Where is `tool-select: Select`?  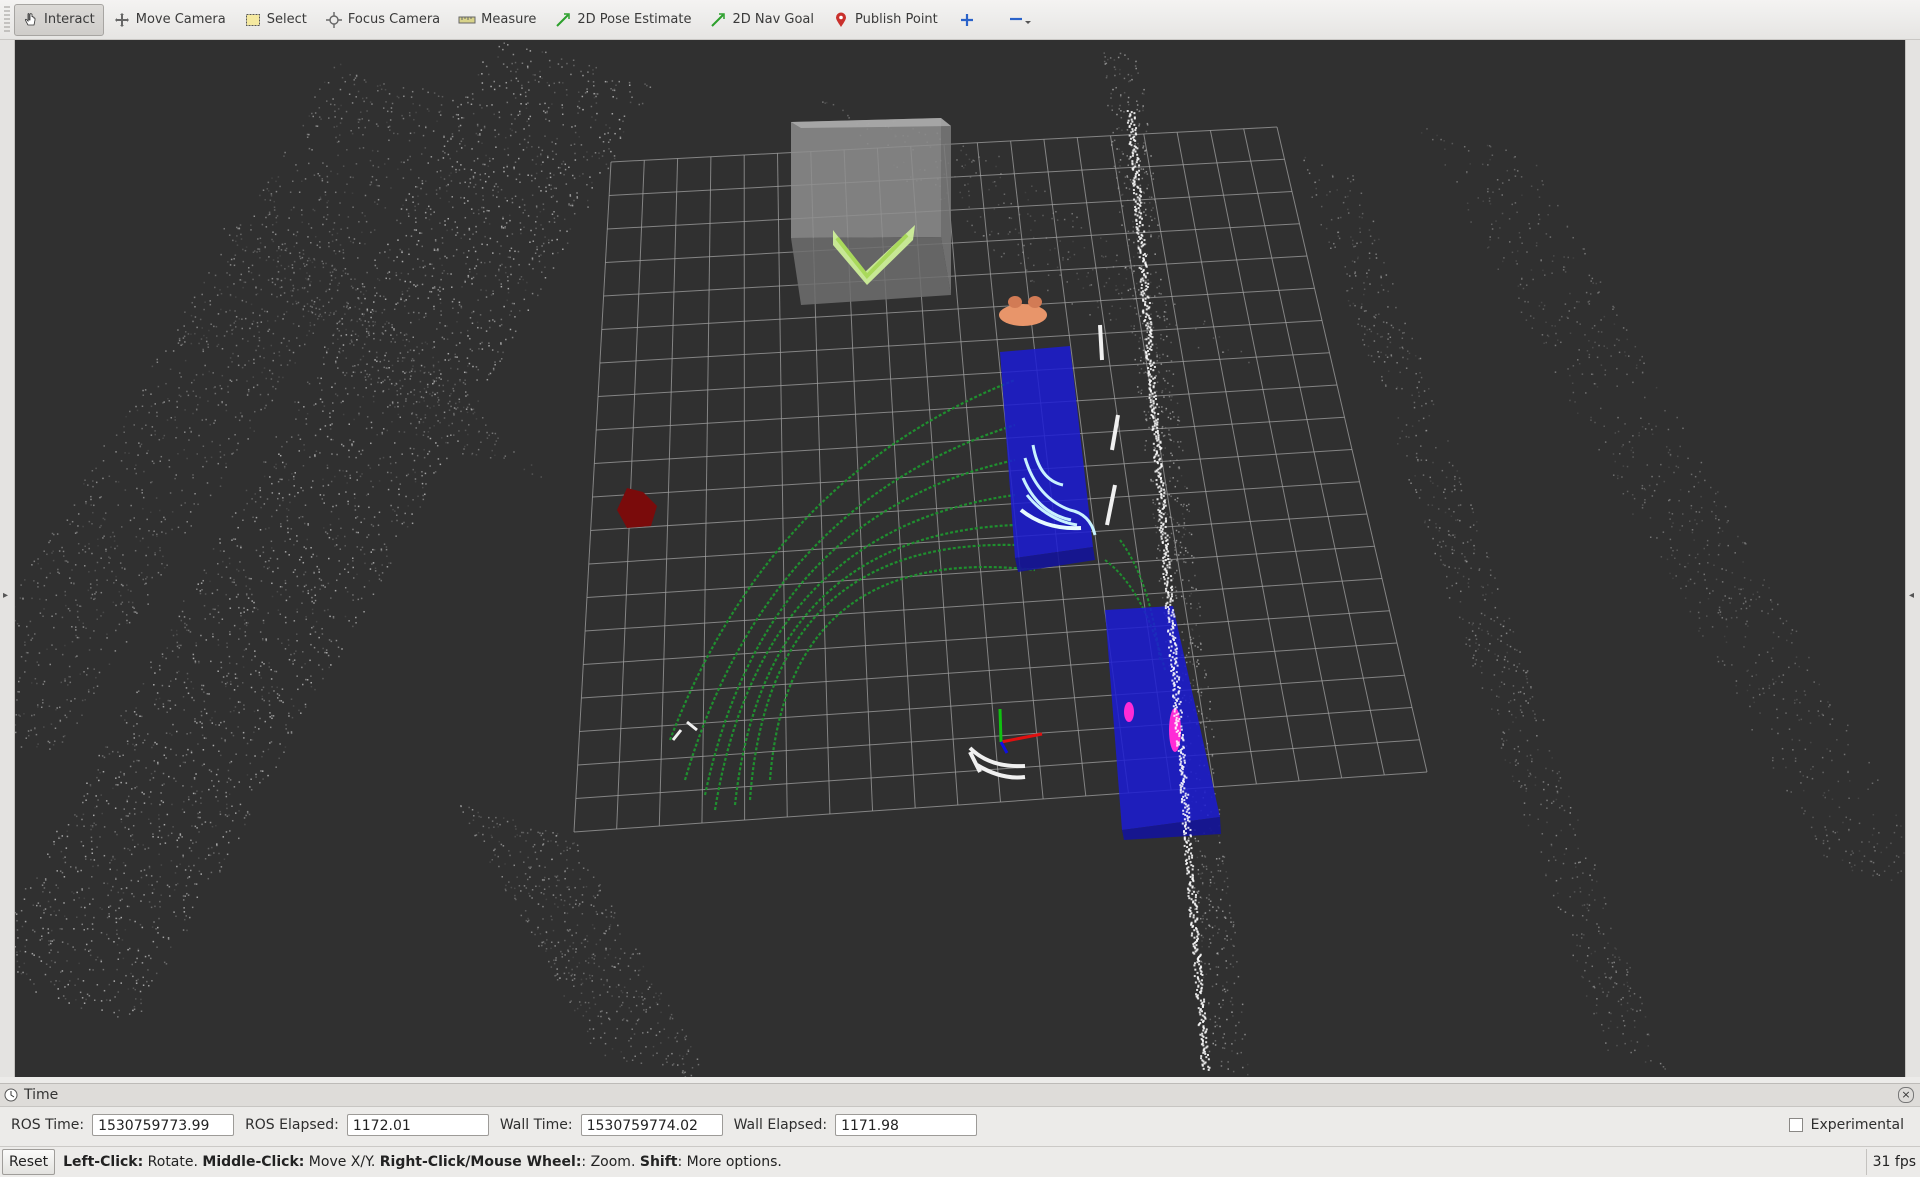
tool-select: Select is located at coordinates (276, 20).